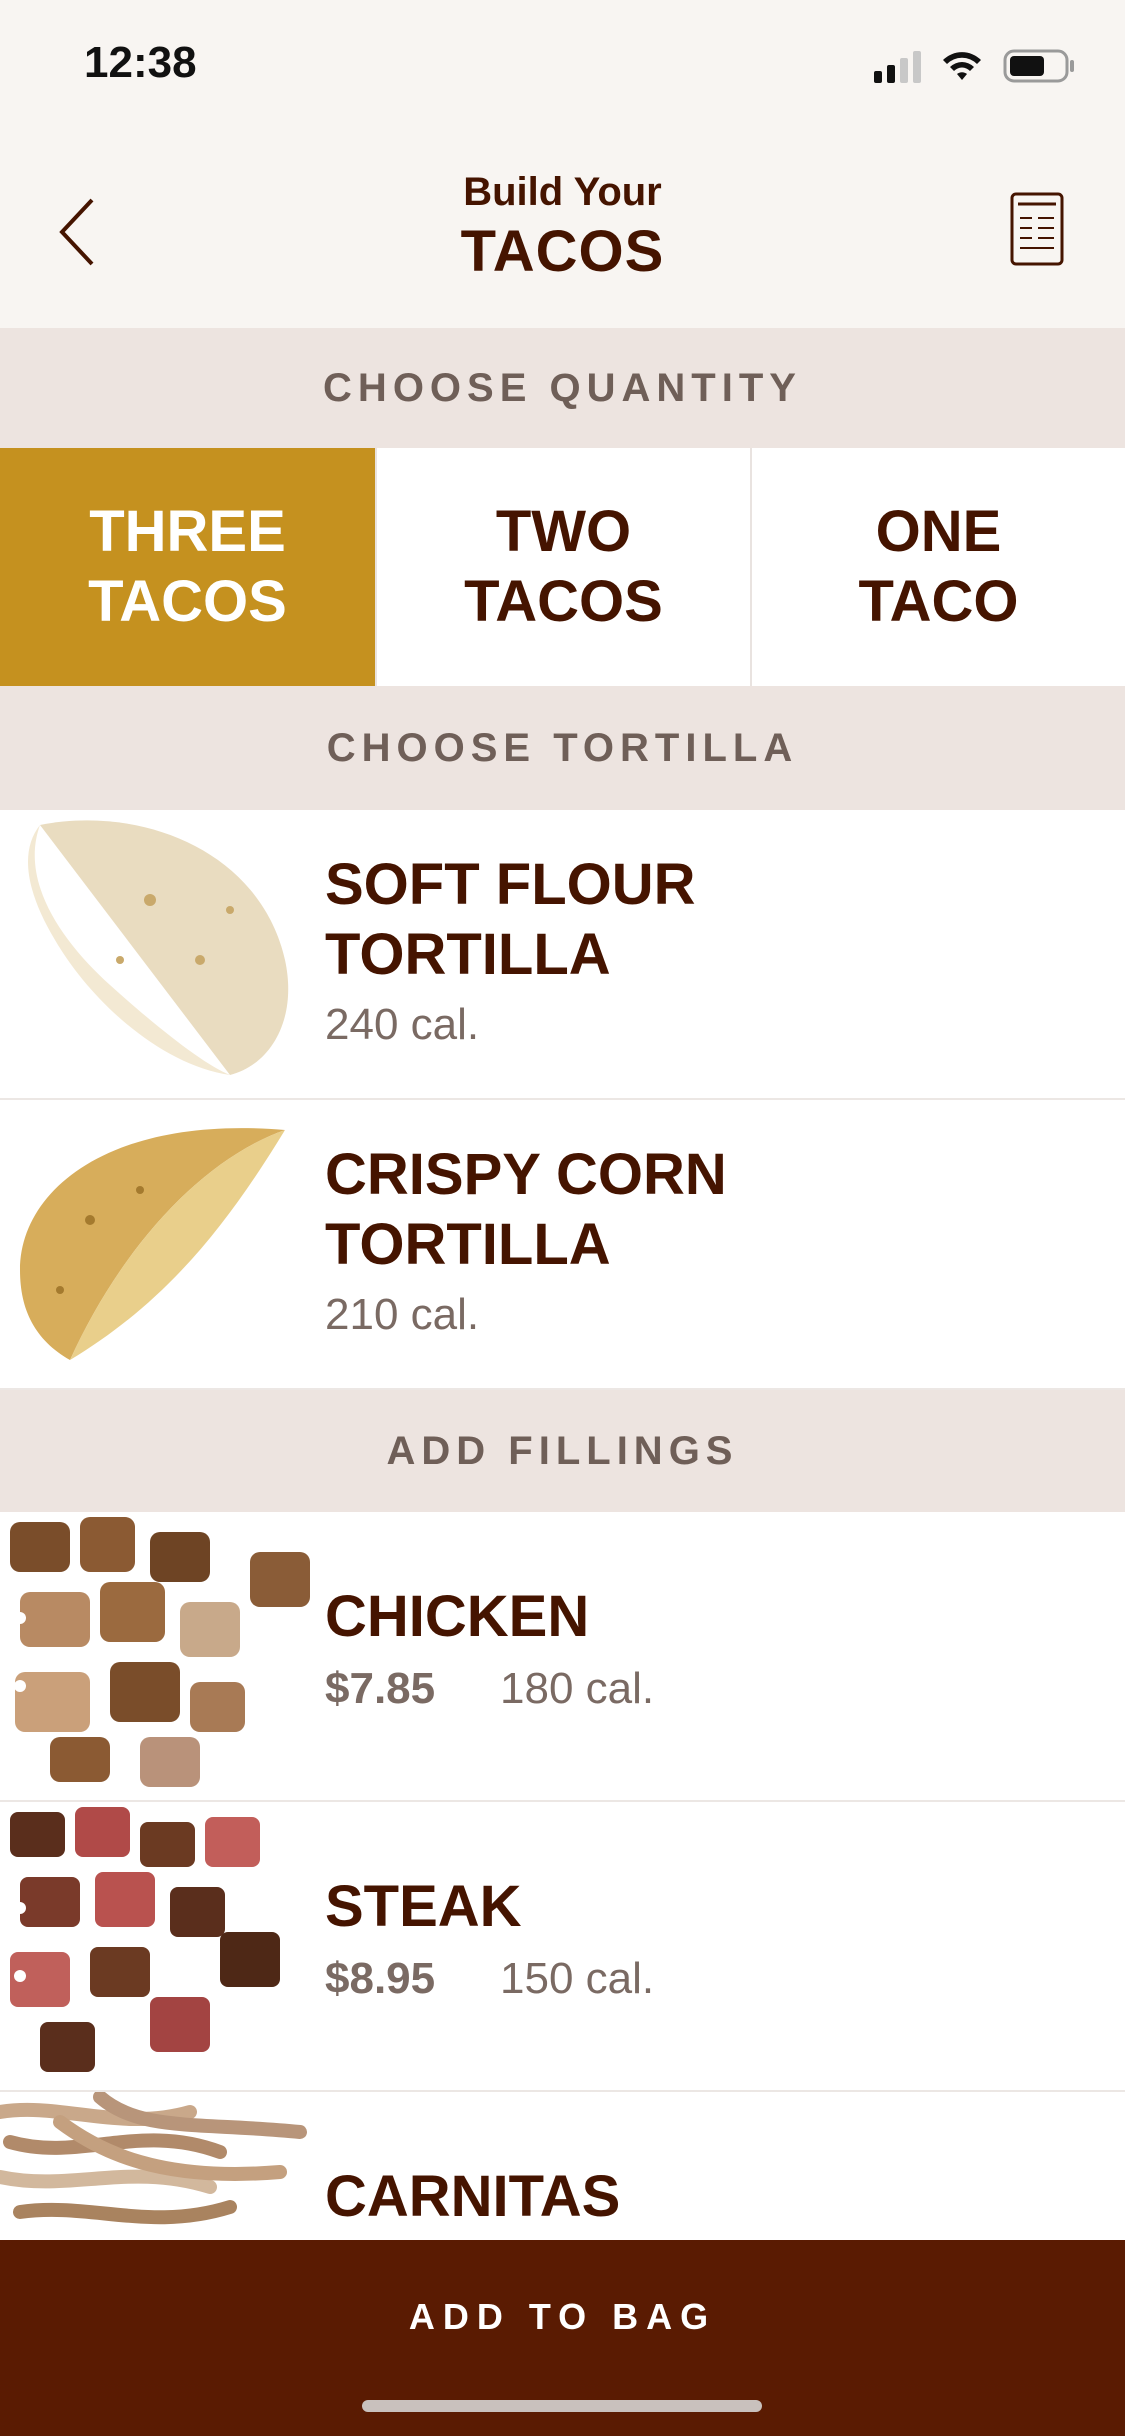 Image resolution: width=1125 pixels, height=2436 pixels. I want to click on filling-name: CARNITAS, so click(473, 2196).